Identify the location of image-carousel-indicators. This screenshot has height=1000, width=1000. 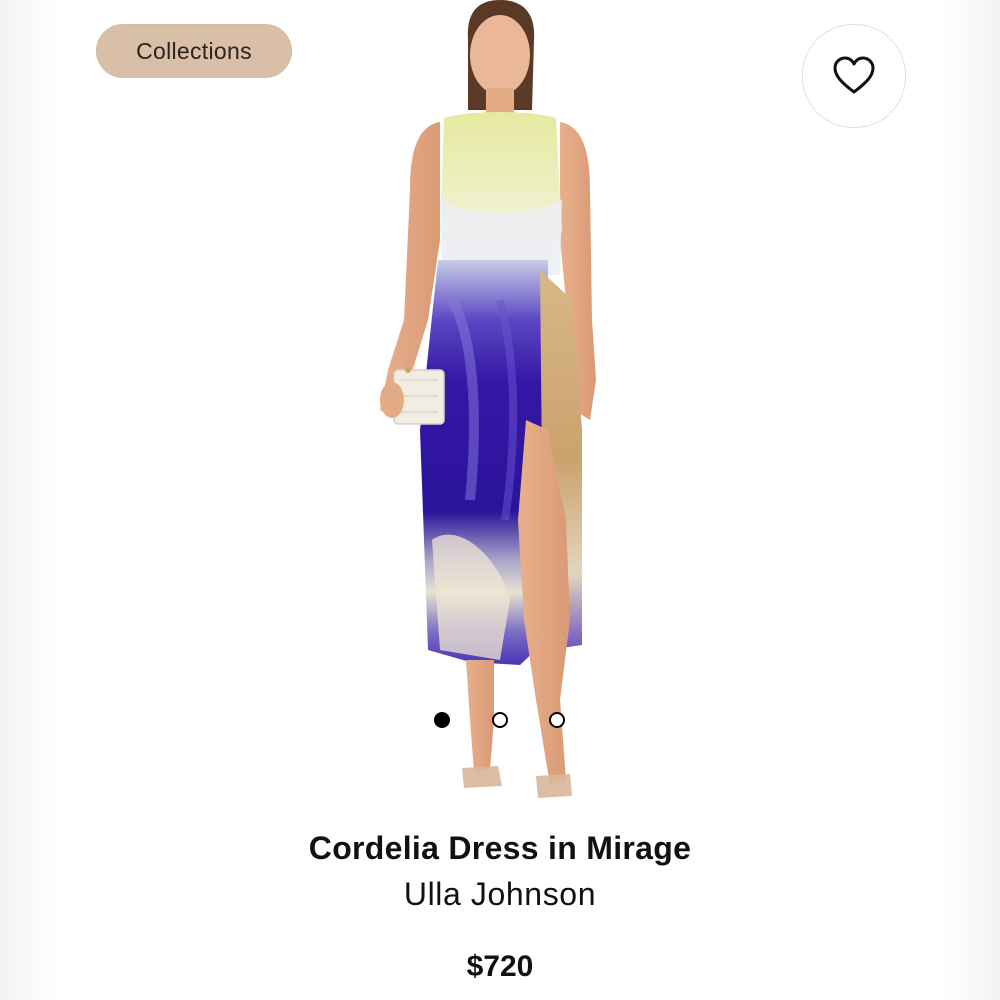
(502, 722).